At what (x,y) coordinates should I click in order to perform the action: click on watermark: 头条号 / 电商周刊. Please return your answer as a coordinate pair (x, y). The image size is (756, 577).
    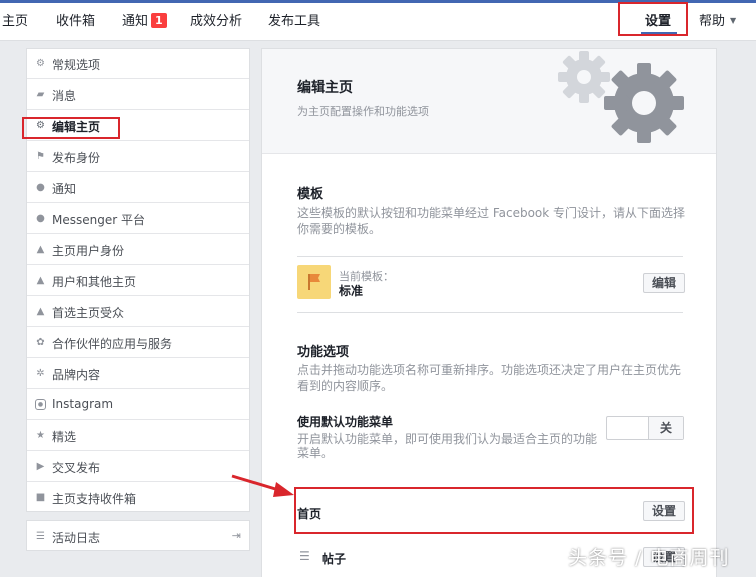
    Looking at the image, I should click on (649, 558).